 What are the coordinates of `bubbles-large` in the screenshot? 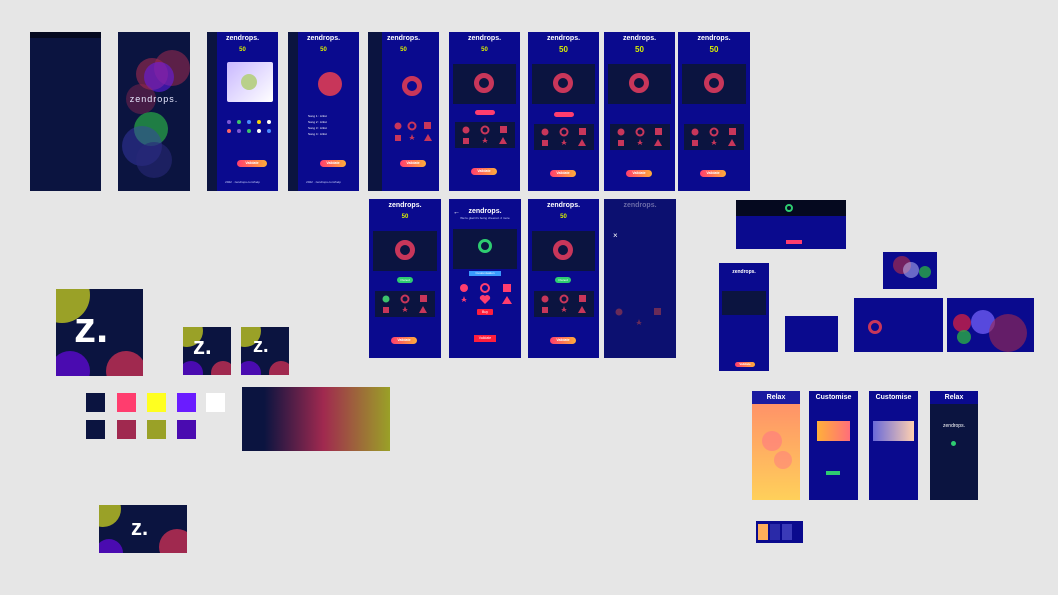 It's located at (990, 325).